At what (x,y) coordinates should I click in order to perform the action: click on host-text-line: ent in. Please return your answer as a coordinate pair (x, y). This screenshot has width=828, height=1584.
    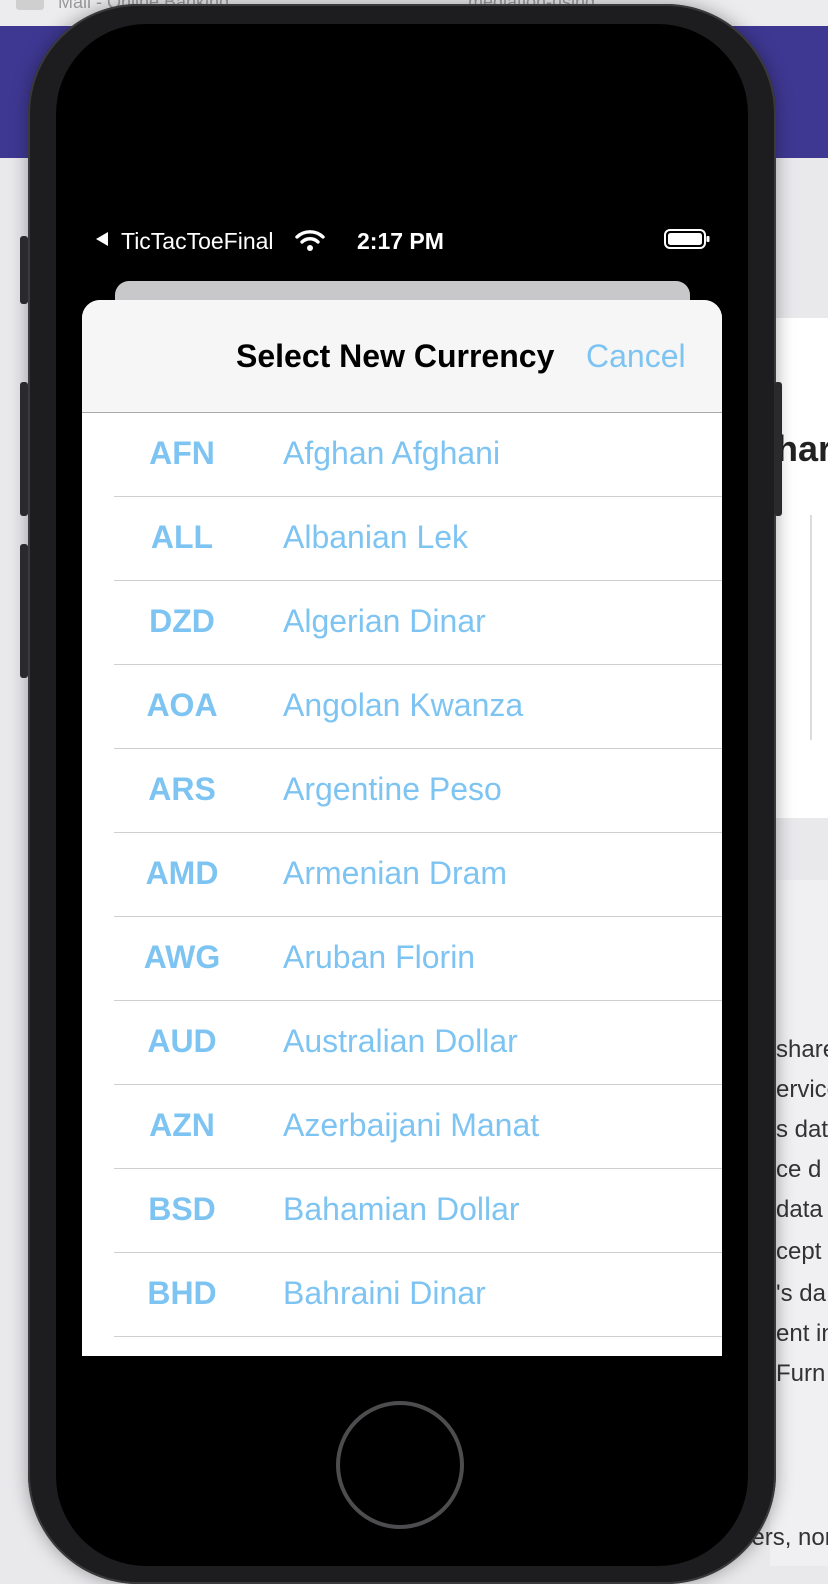
    Looking at the image, I should click on (802, 1333).